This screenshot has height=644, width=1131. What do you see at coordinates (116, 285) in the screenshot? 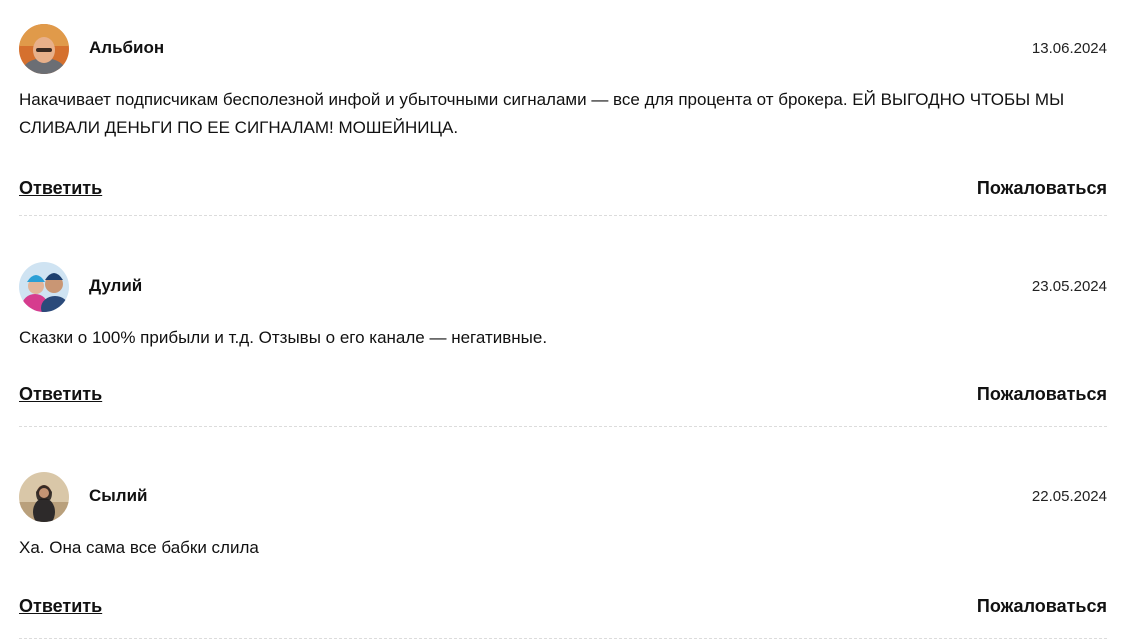
I see `comment-author: Дулий` at bounding box center [116, 285].